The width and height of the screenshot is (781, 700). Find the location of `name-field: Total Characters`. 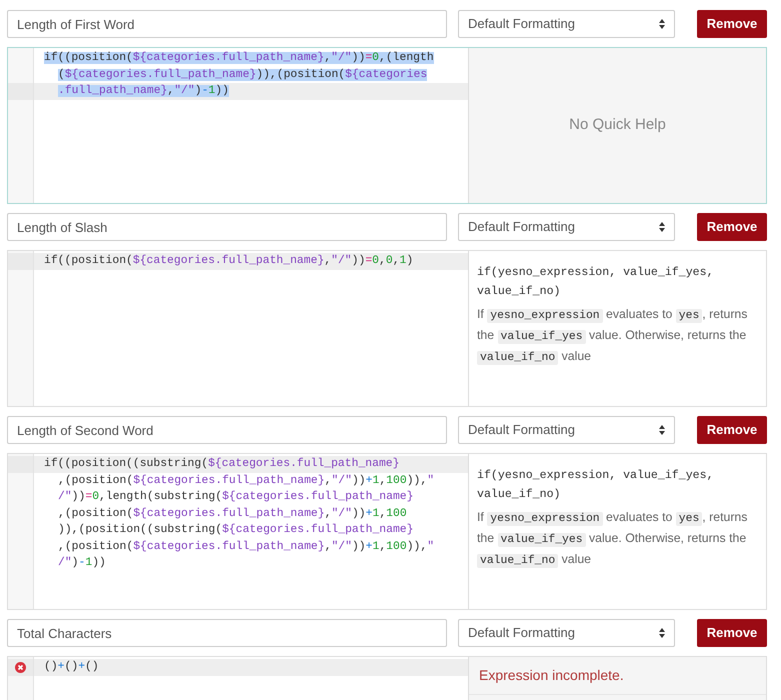

name-field: Total Characters is located at coordinates (227, 633).